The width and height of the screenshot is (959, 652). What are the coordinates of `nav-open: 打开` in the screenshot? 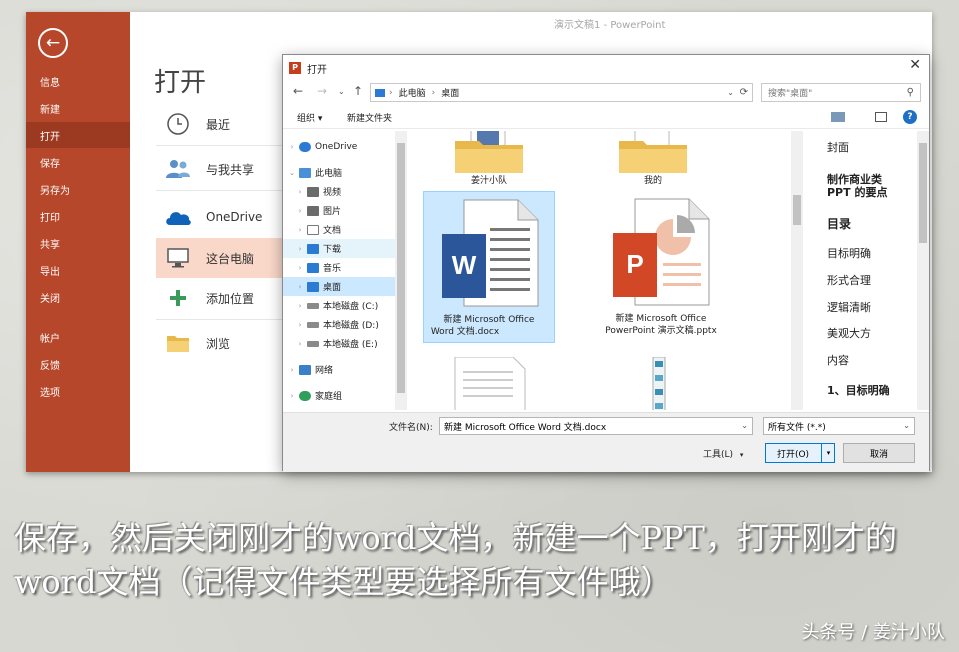 It's located at (78, 135).